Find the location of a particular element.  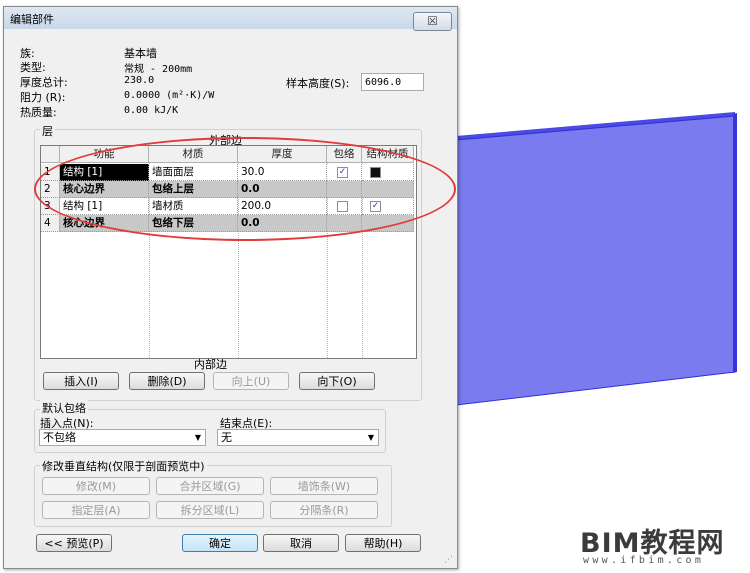

ok-button: 确定 is located at coordinates (220, 543).